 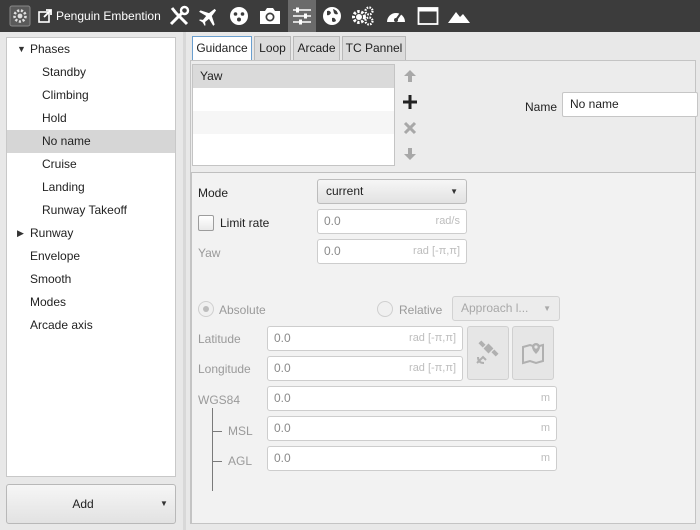 I want to click on move-up-icon, so click(x=410, y=76).